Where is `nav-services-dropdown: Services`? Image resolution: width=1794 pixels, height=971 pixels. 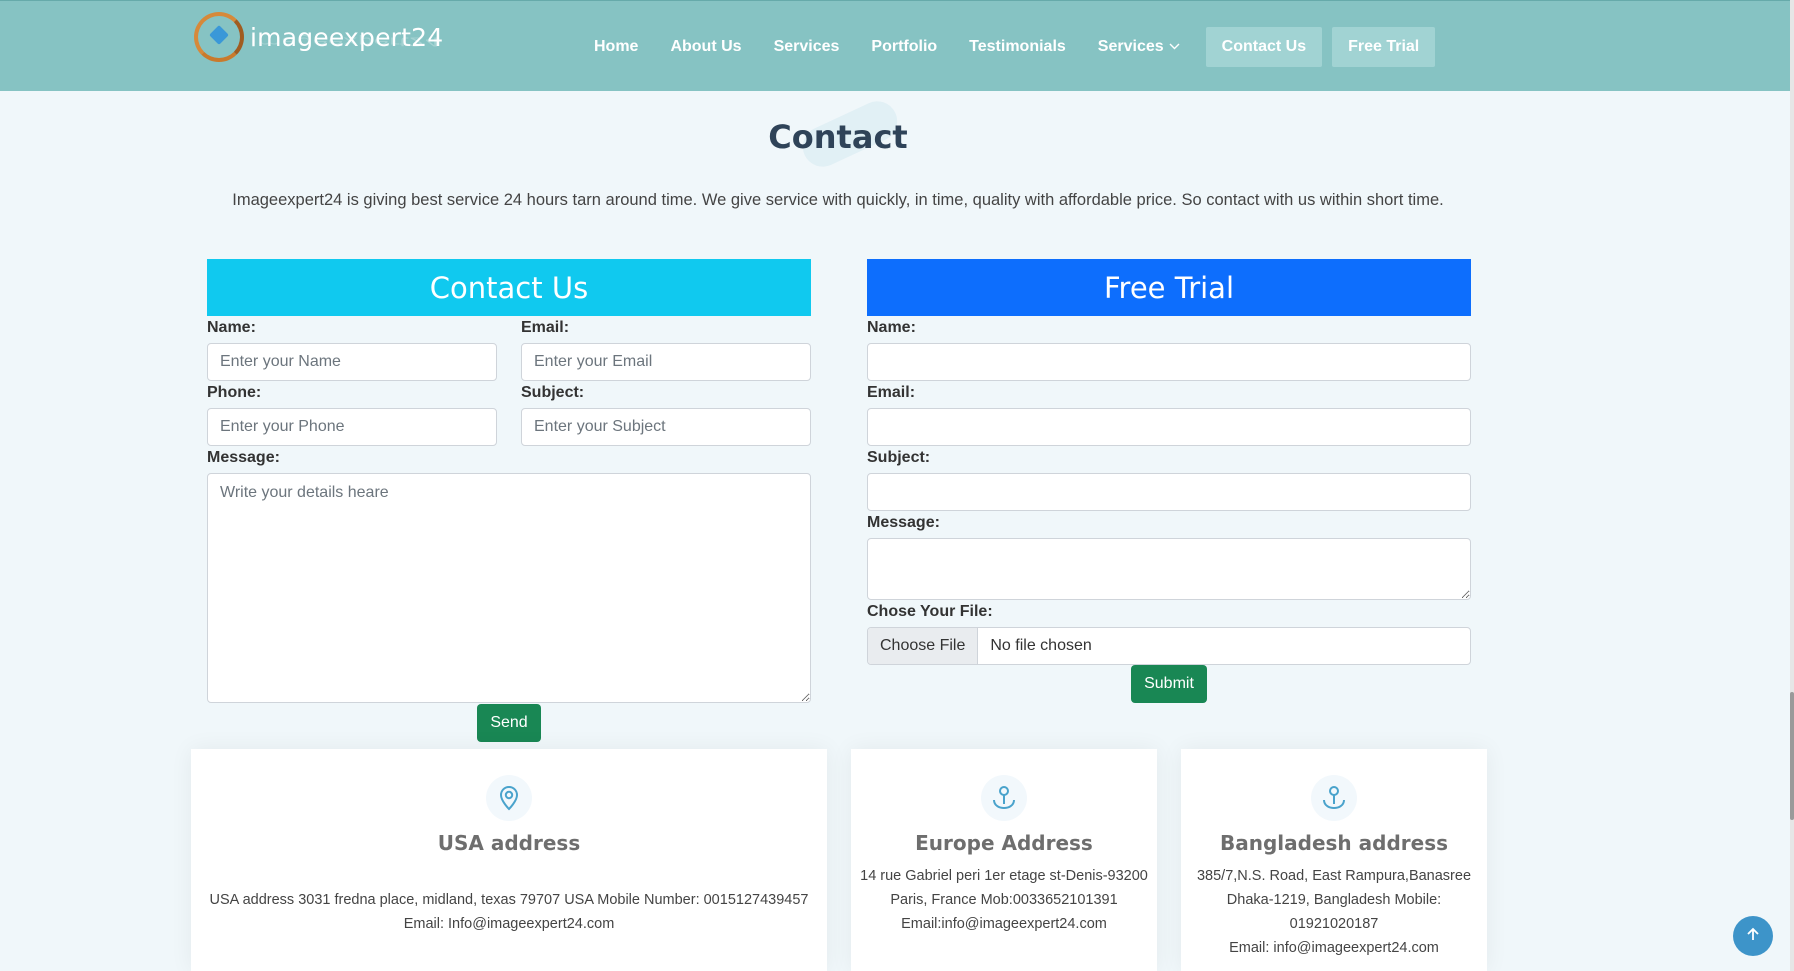 nav-services-dropdown: Services is located at coordinates (1139, 47).